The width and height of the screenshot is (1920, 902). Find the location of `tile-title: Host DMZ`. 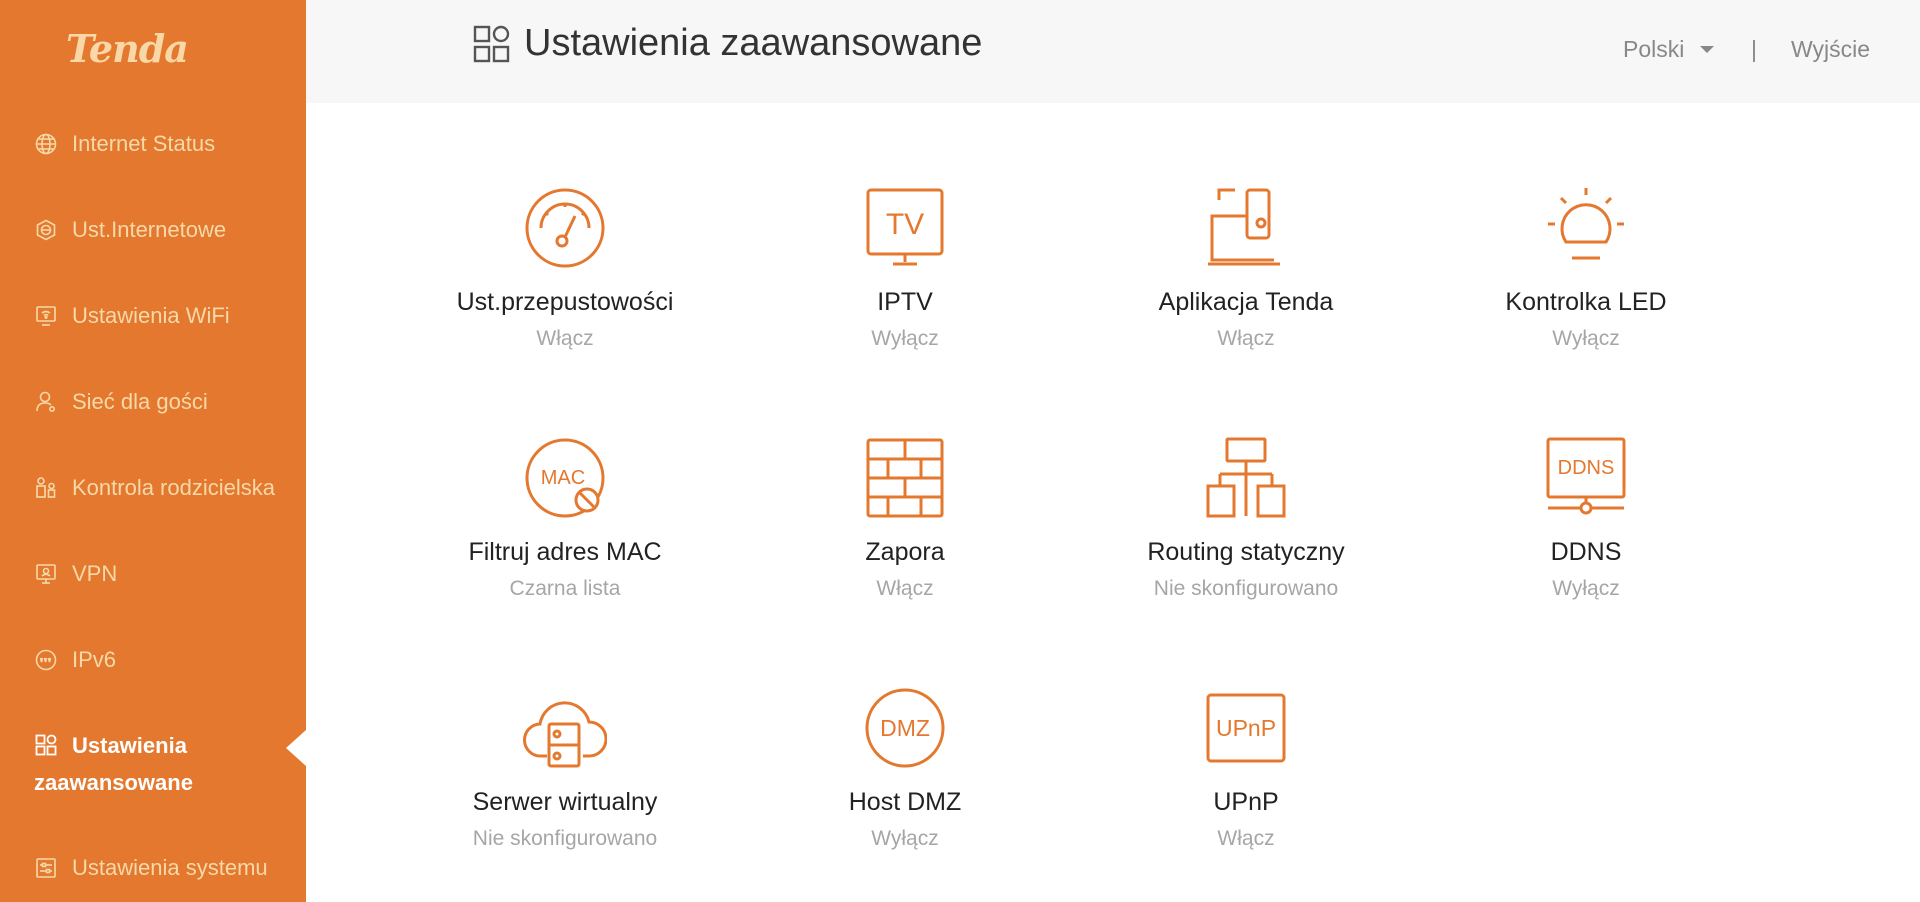

tile-title: Host DMZ is located at coordinates (905, 802).